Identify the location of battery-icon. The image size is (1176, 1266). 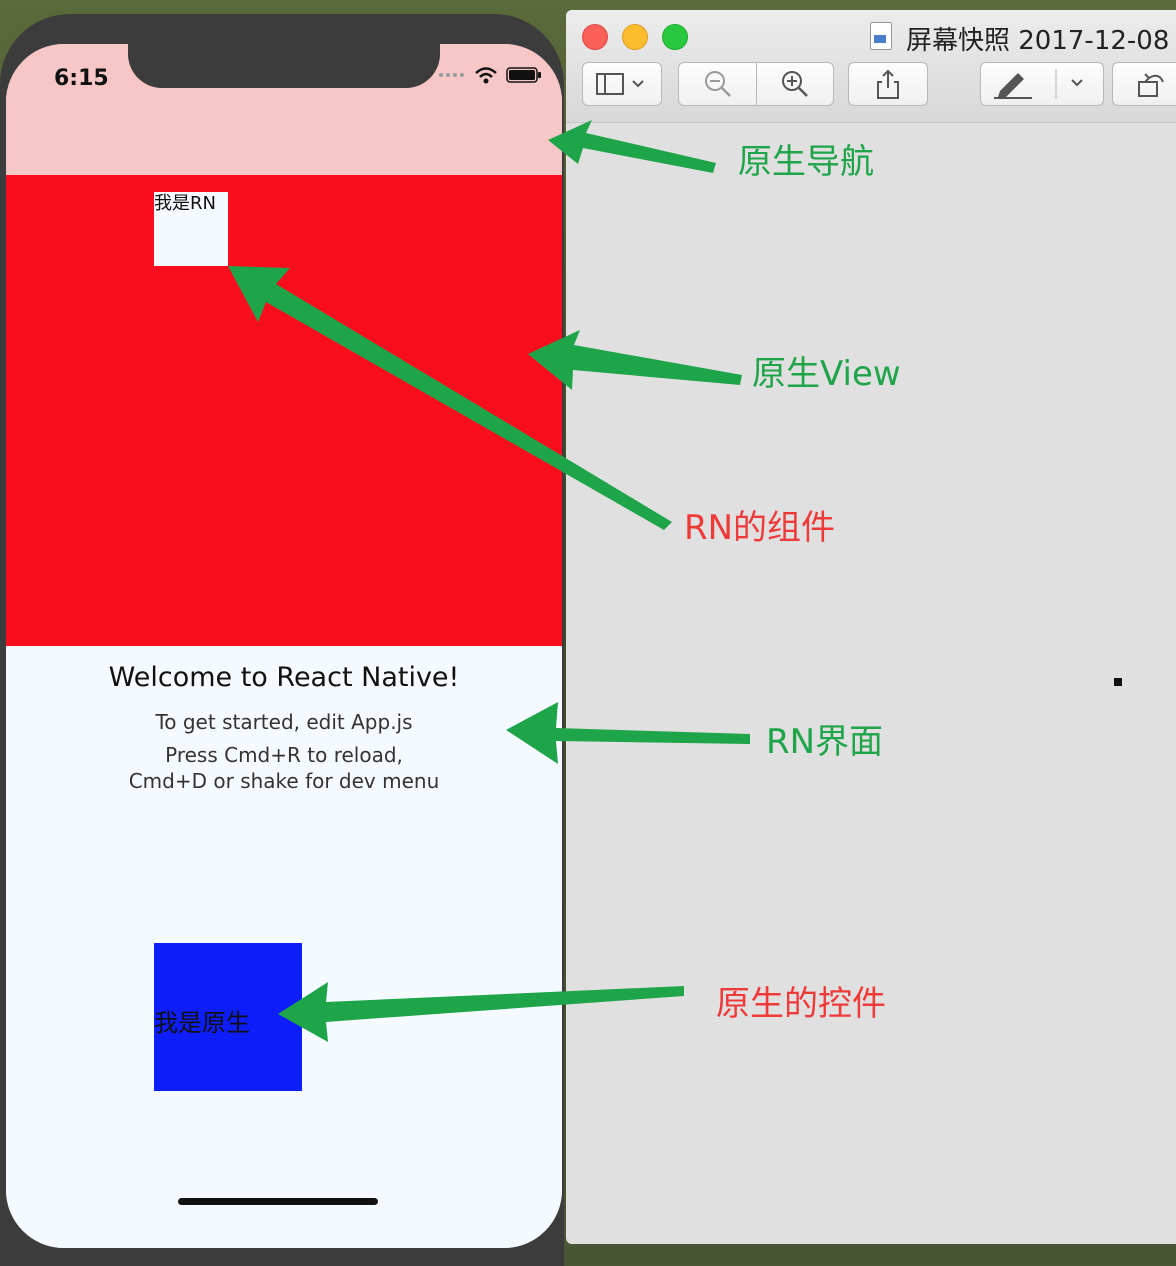
(523, 75).